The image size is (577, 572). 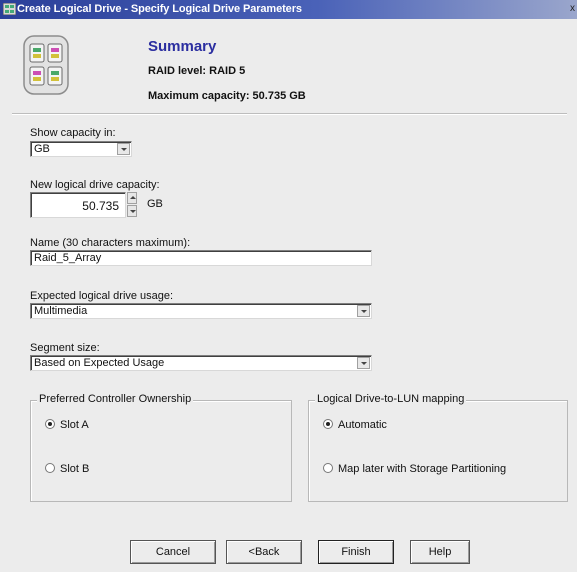 What do you see at coordinates (110, 243) in the screenshot?
I see `name-label: Name (30 characters maximum):` at bounding box center [110, 243].